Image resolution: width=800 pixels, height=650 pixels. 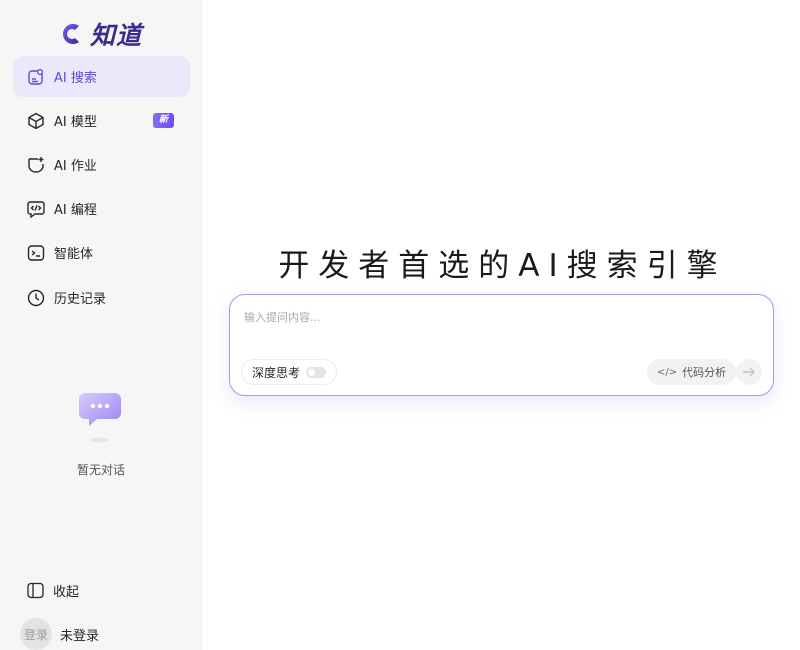 I want to click on deep-think-toggle: 深度思考, so click(x=289, y=372).